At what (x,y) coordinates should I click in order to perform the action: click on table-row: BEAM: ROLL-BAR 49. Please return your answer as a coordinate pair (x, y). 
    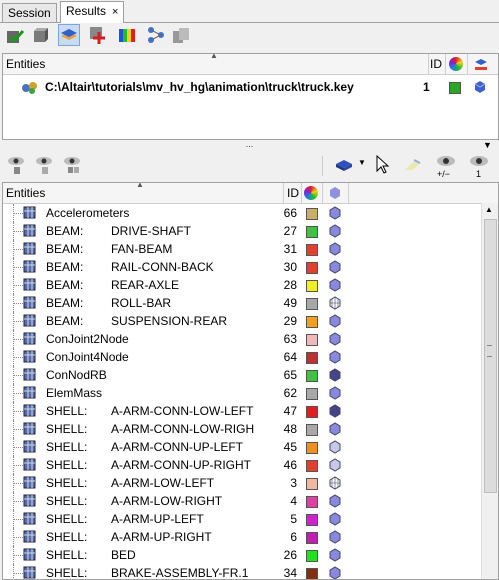
    Looking at the image, I should click on (242, 303).